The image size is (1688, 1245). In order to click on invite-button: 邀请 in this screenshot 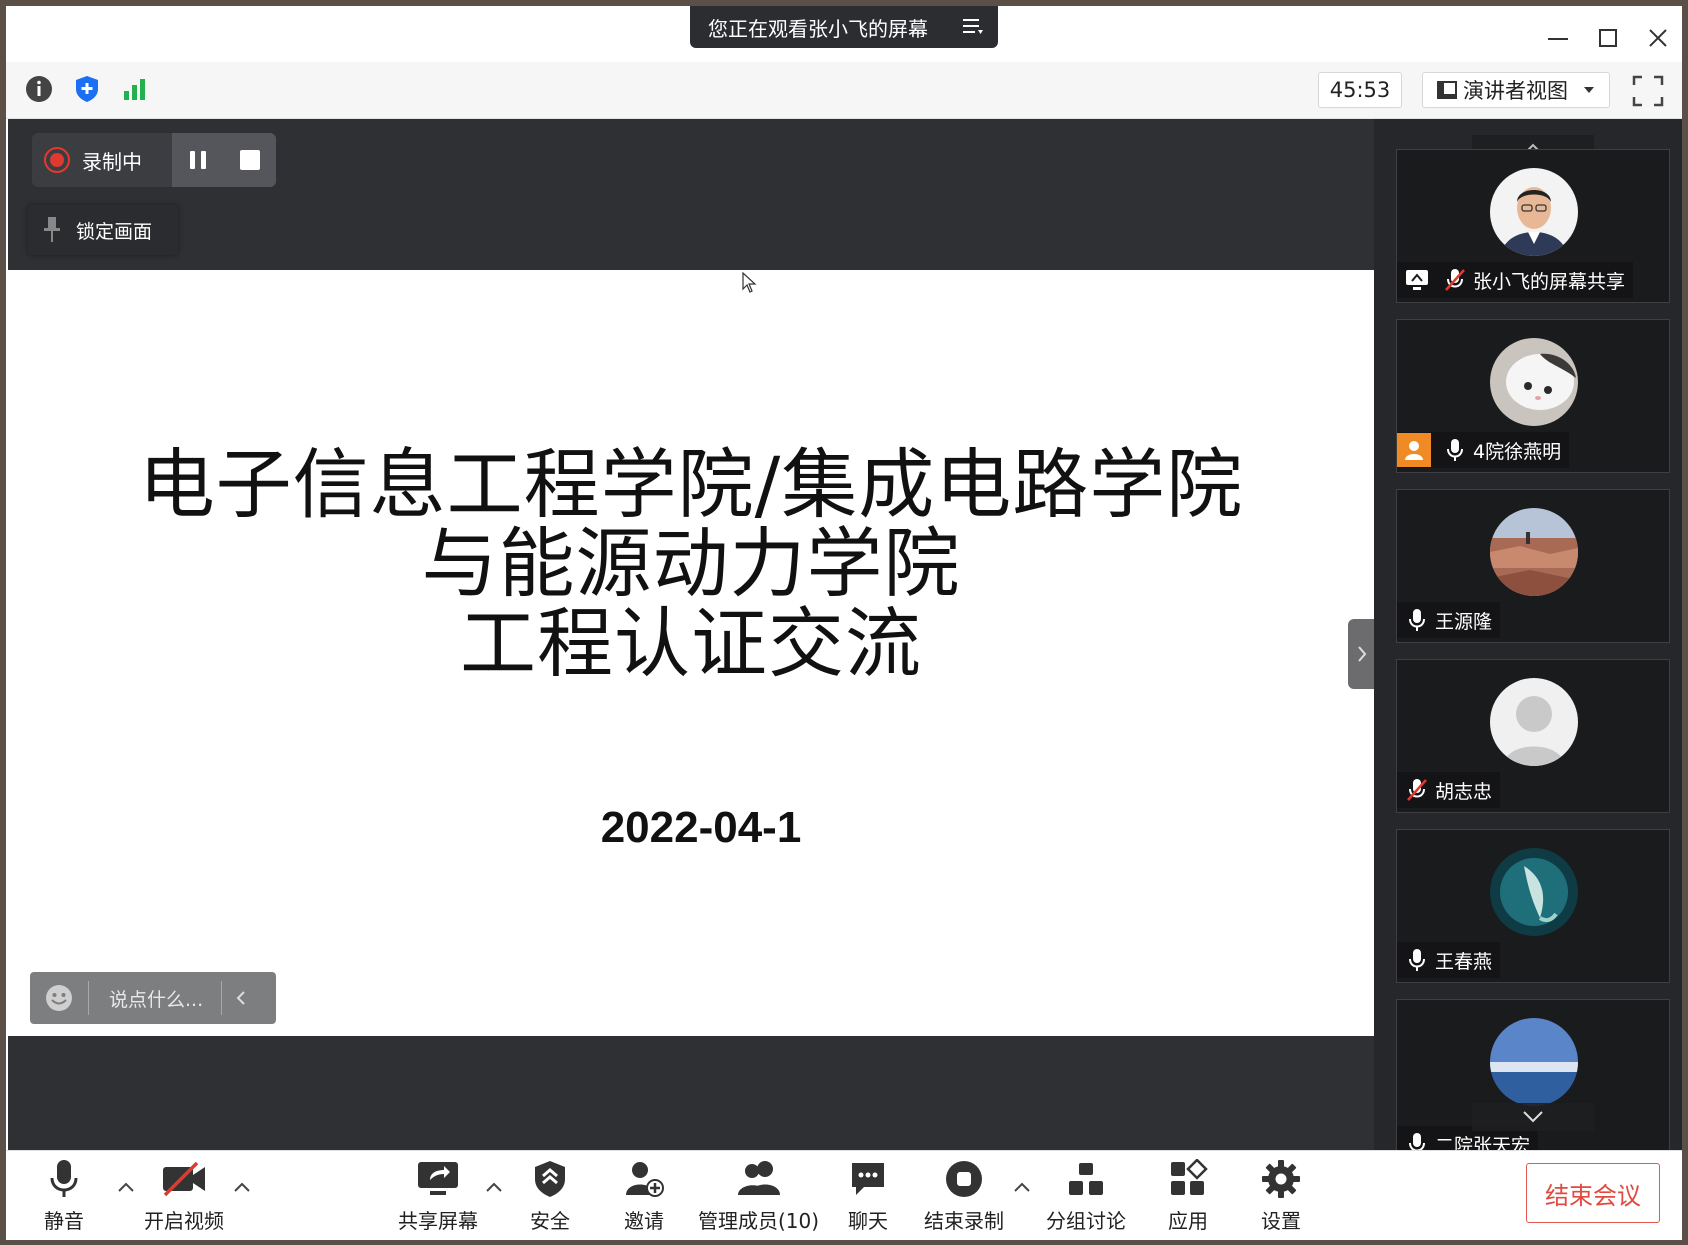, I will do `click(644, 1197)`.